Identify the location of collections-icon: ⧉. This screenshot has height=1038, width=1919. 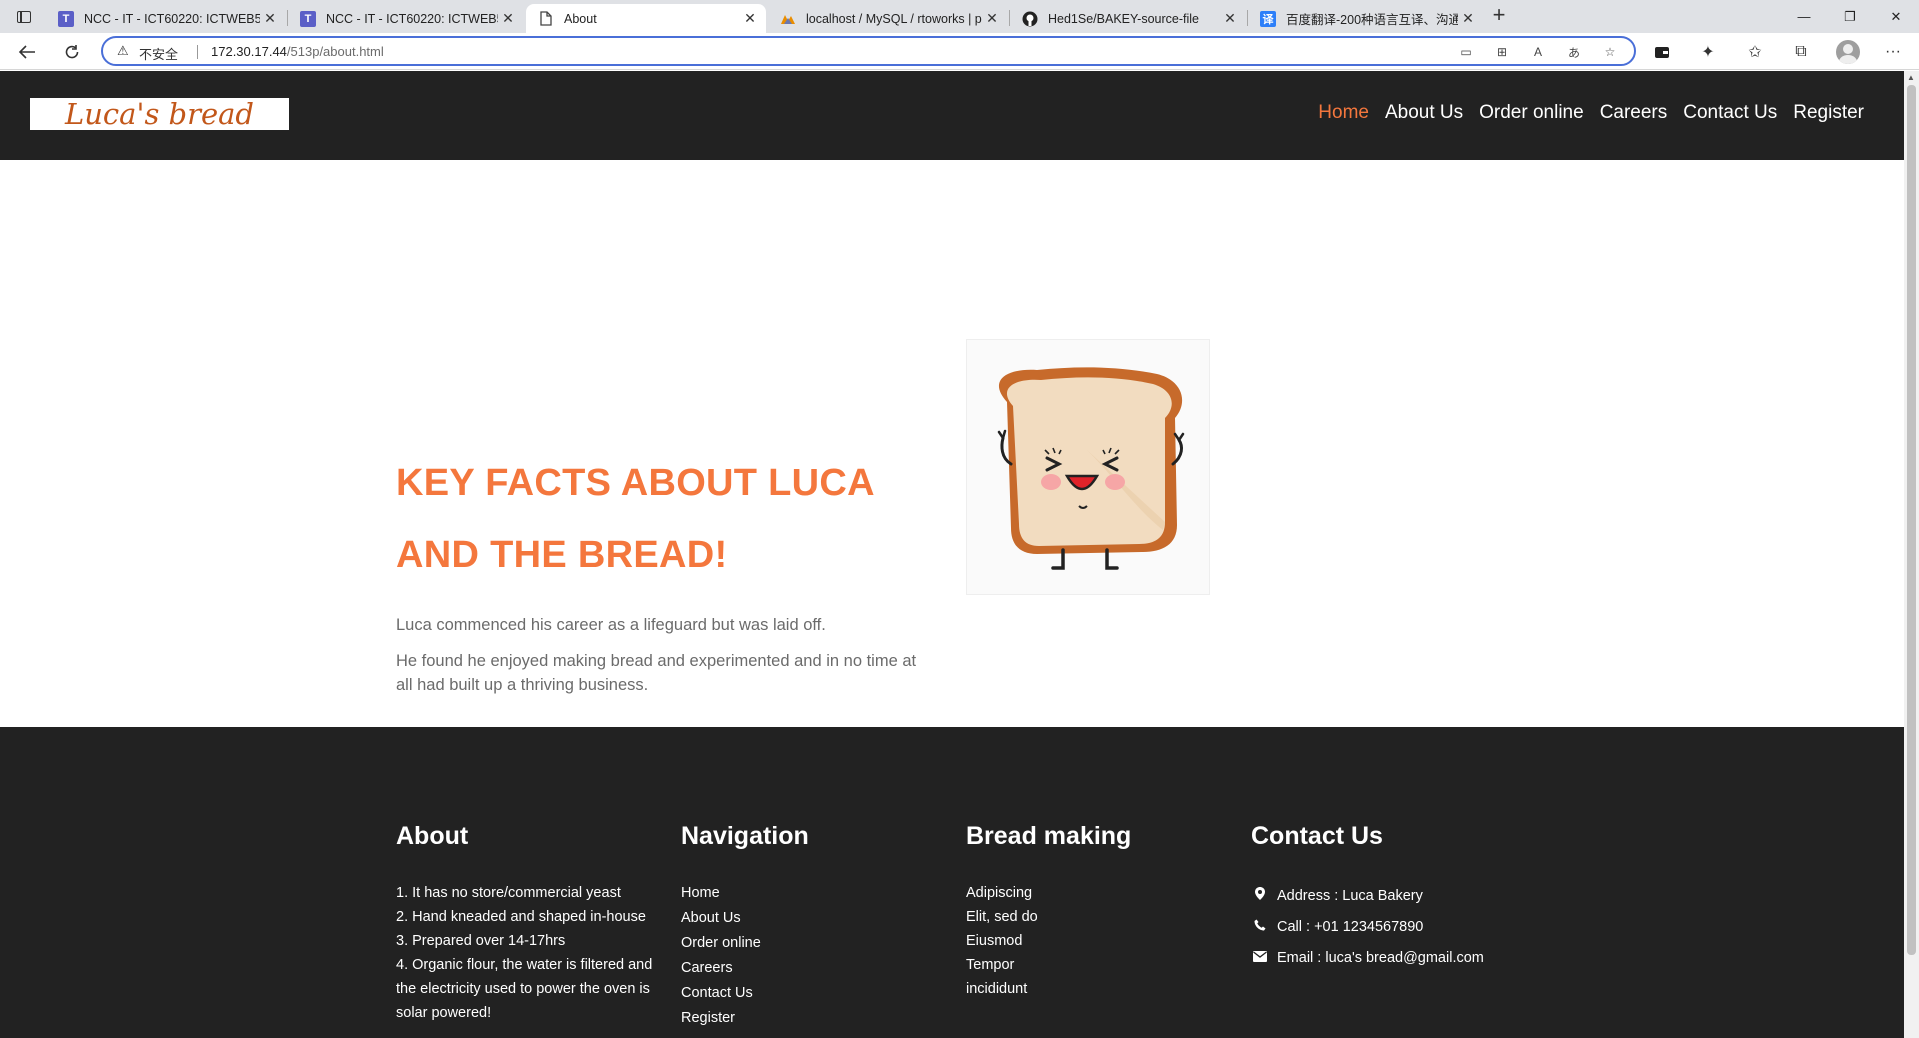
(1801, 52).